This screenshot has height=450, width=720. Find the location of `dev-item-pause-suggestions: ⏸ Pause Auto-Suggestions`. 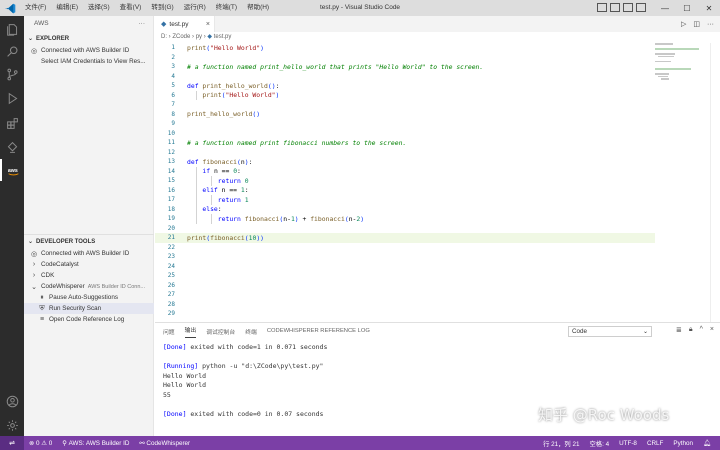

dev-item-pause-suggestions: ⏸ Pause Auto-Suggestions is located at coordinates (89, 297).